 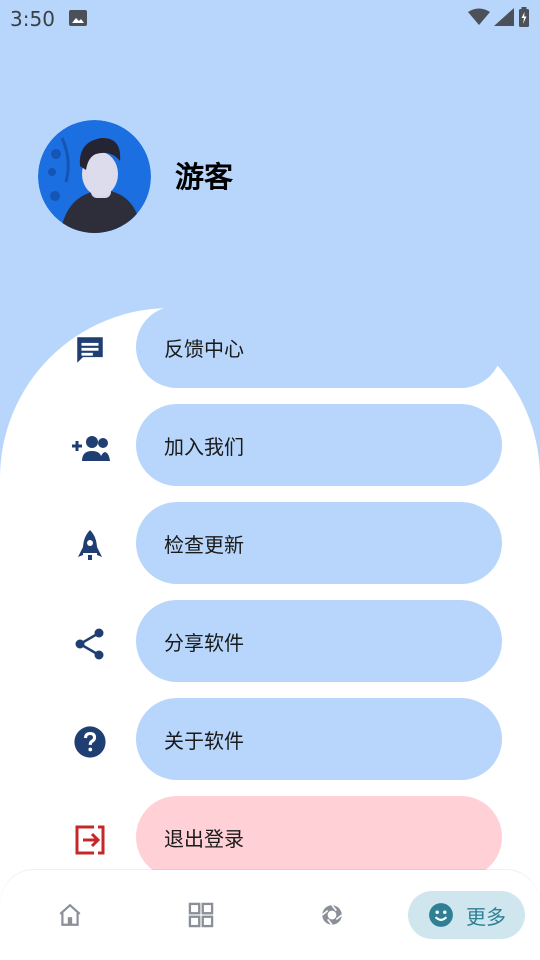 I want to click on status-bar: 3:50, so click(x=270, y=18).